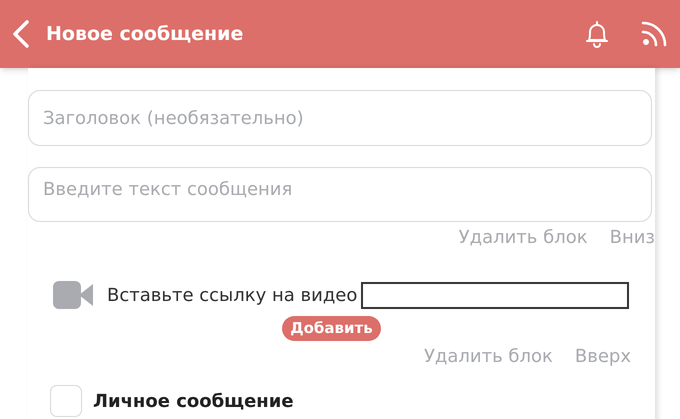  I want to click on page-title: Новое сообщение, so click(145, 34).